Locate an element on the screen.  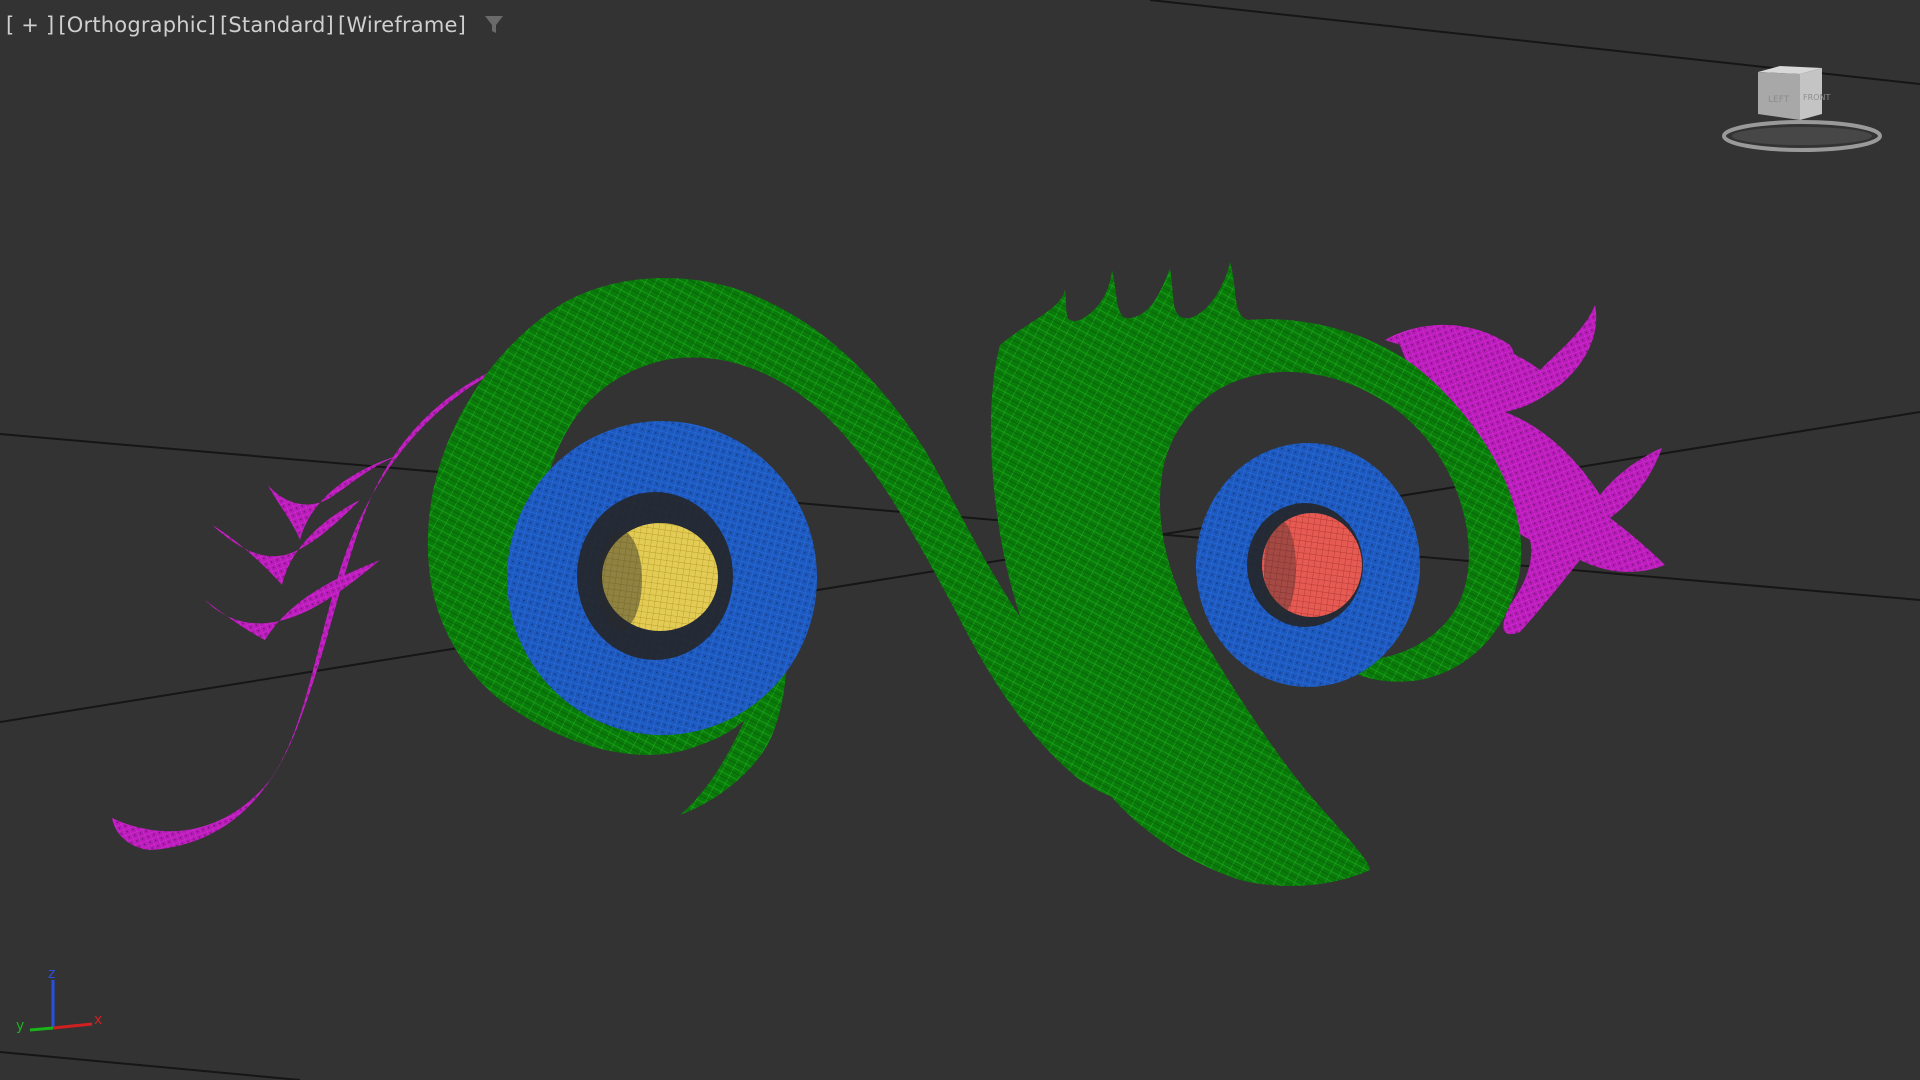
viewport-pov-menu: [Orthographic] is located at coordinates (137, 25).